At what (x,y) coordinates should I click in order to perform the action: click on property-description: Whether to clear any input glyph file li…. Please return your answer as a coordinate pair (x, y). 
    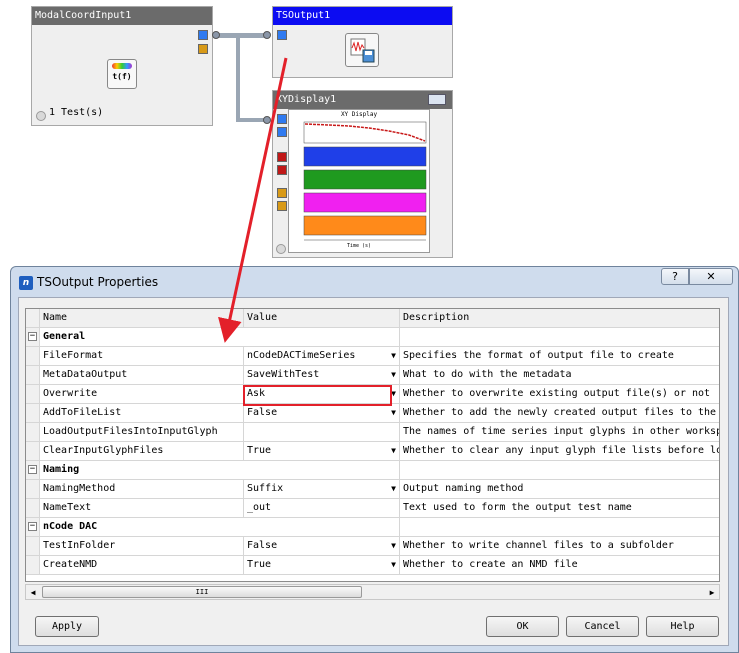
    Looking at the image, I should click on (559, 451).